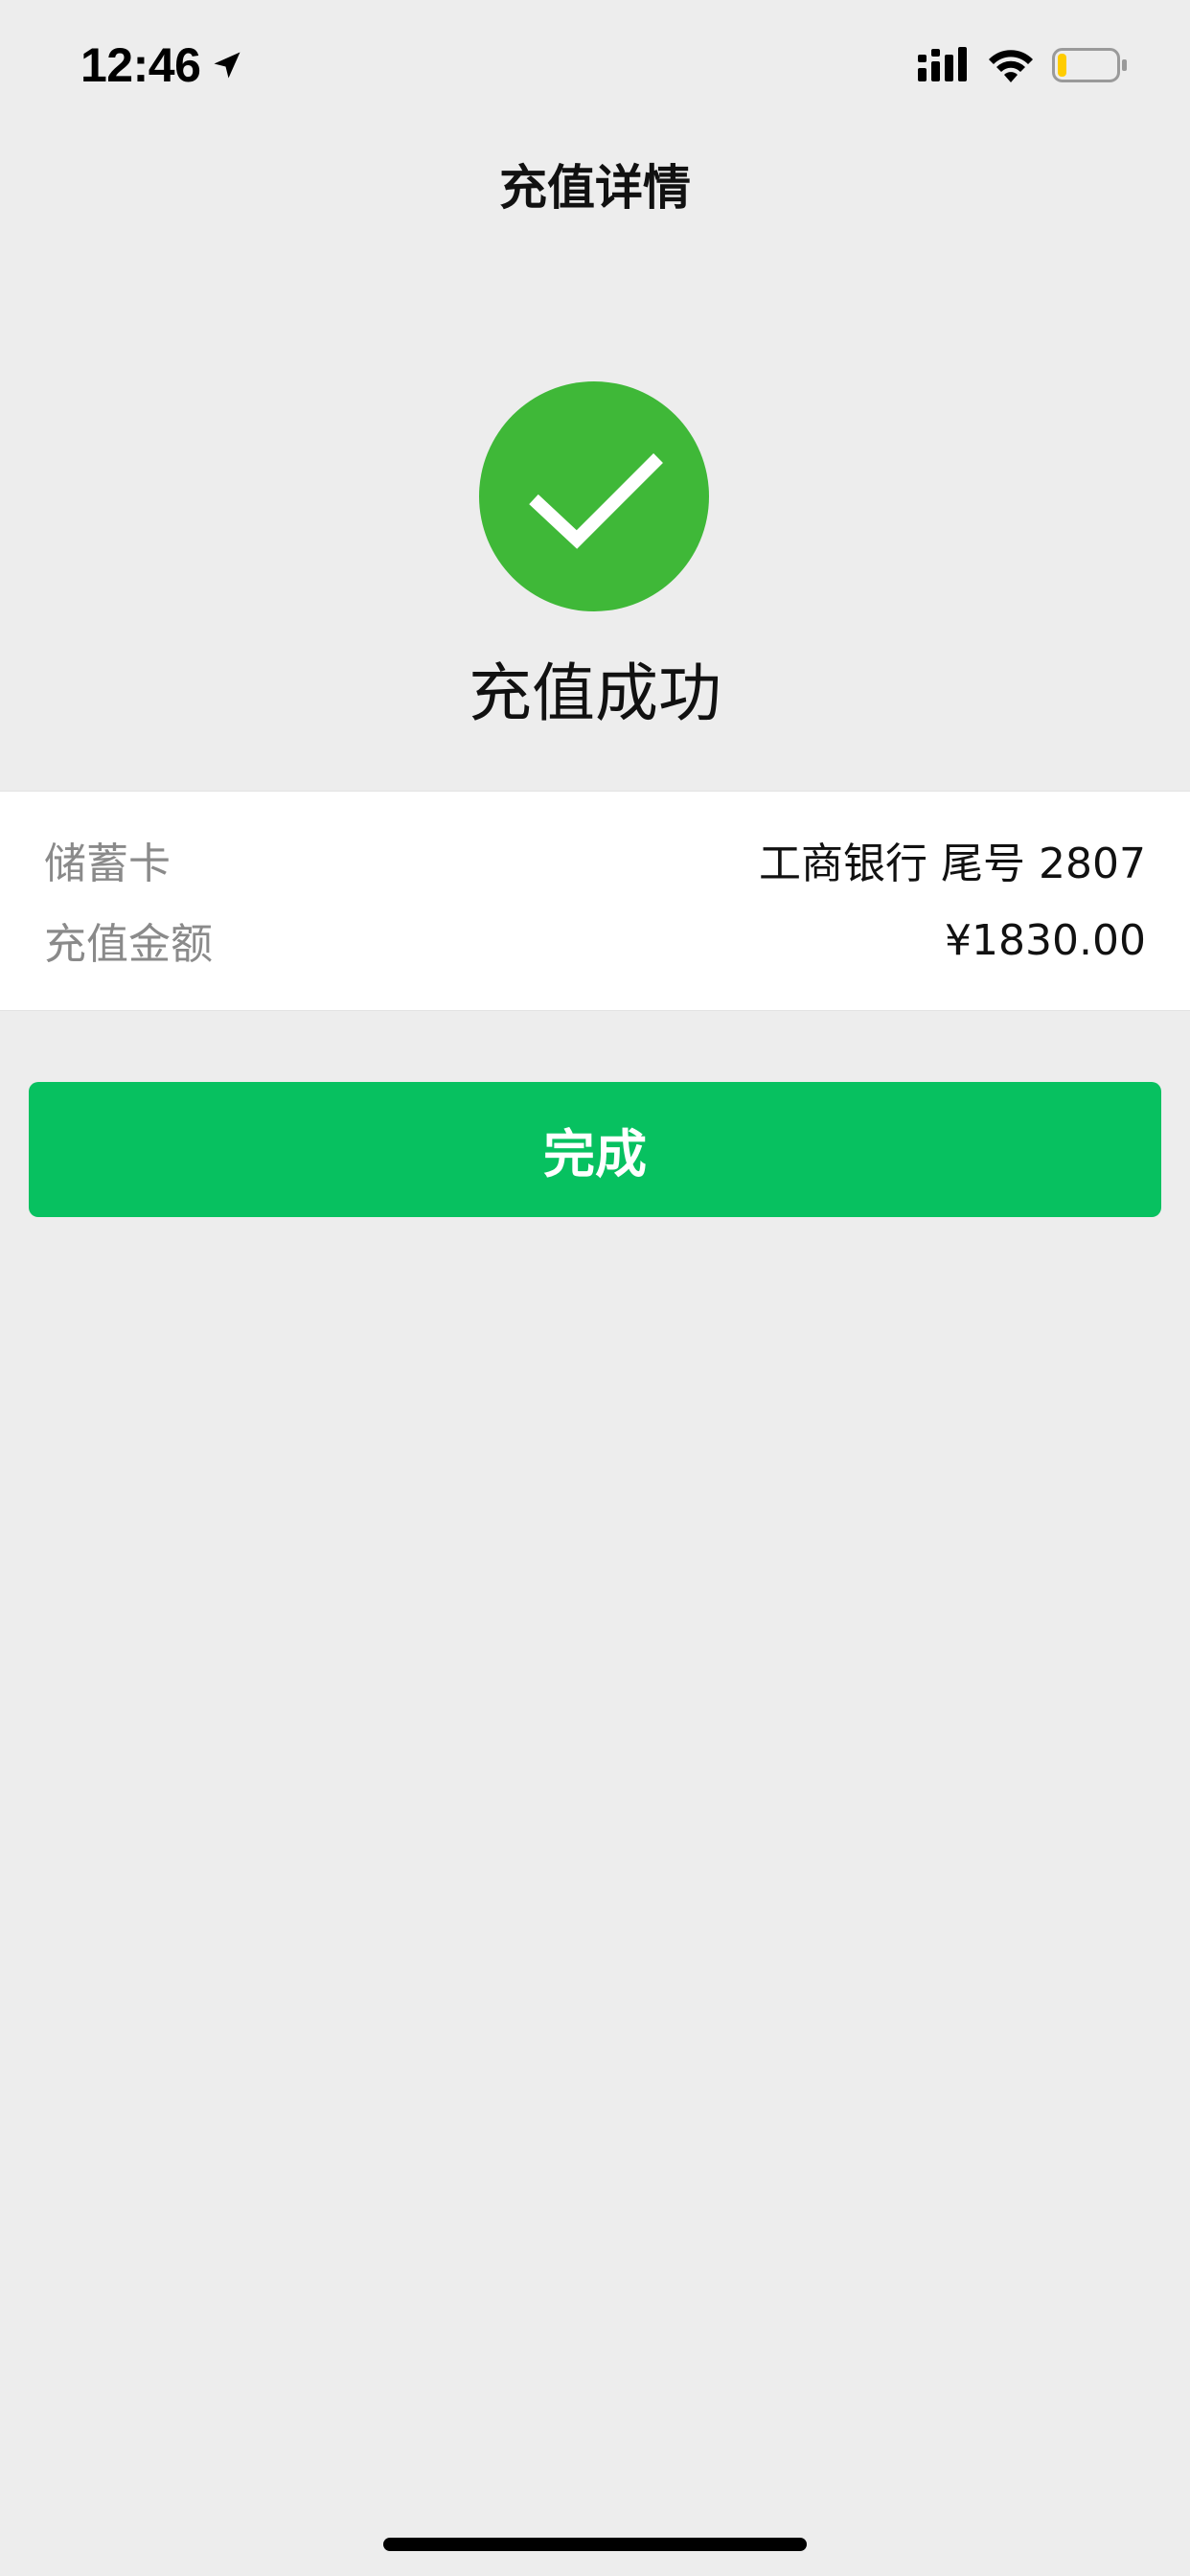 The image size is (1190, 2576). What do you see at coordinates (595, 693) in the screenshot?
I see `success-title: 充值成功` at bounding box center [595, 693].